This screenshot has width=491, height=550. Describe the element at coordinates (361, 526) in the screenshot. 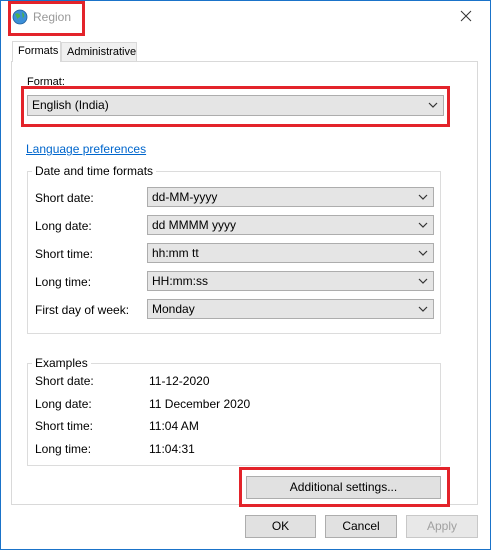

I see `cancel-button: Cancel` at that location.